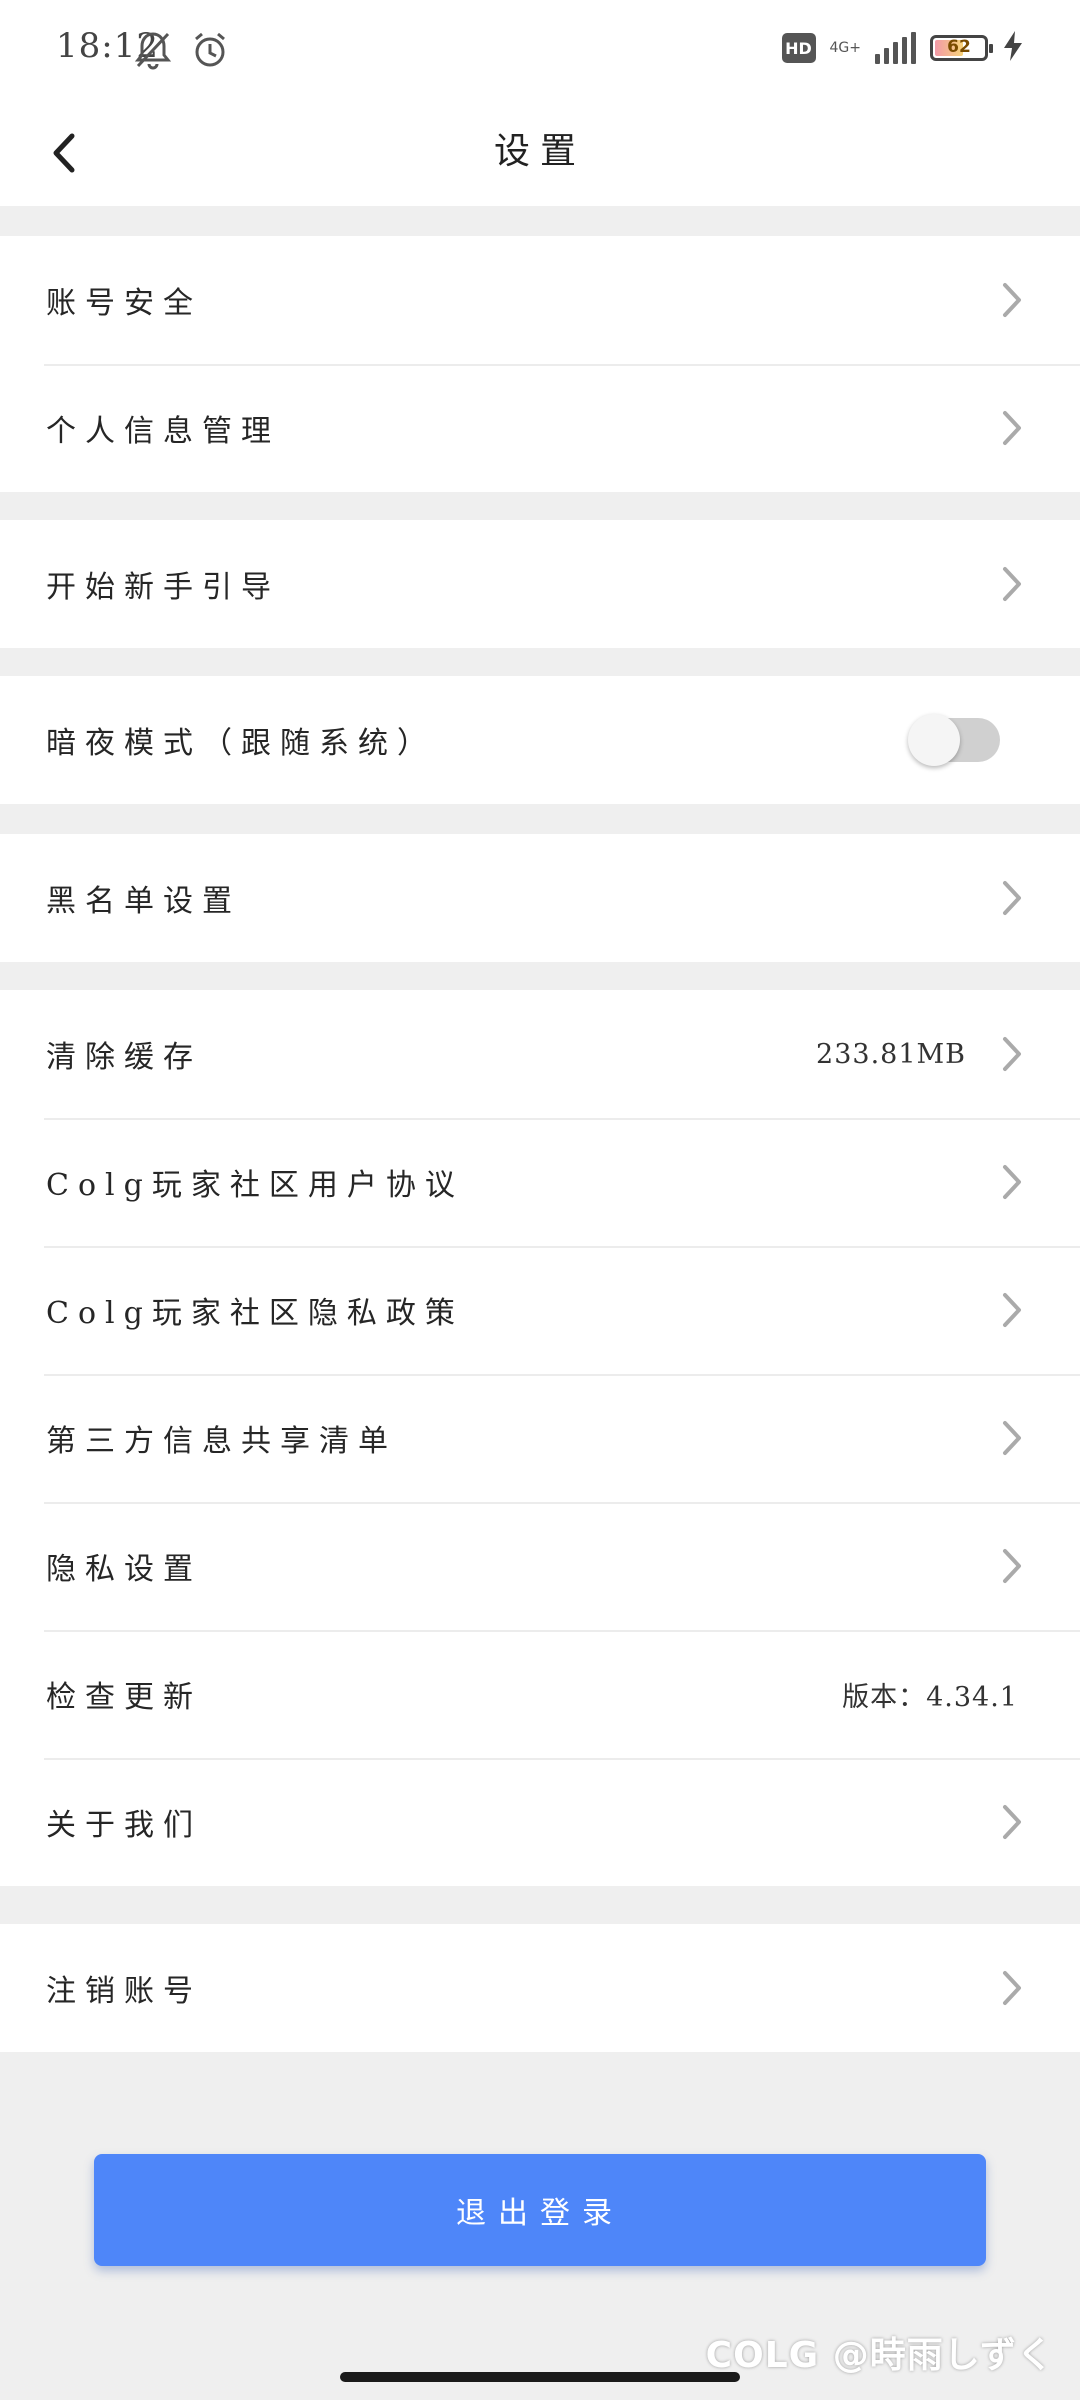  What do you see at coordinates (540, 1310) in the screenshot?
I see `settings-item-privacy-policy: Colg玩家社区隐私政策` at bounding box center [540, 1310].